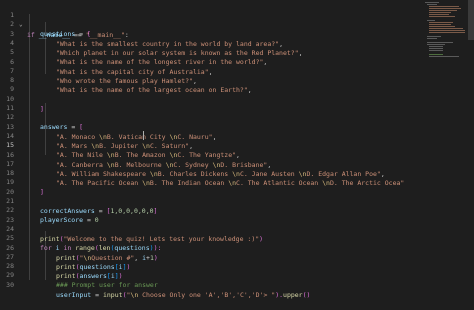 The image size is (474, 310). Describe the element at coordinates (112, 294) in the screenshot. I see `code-token: input` at that location.